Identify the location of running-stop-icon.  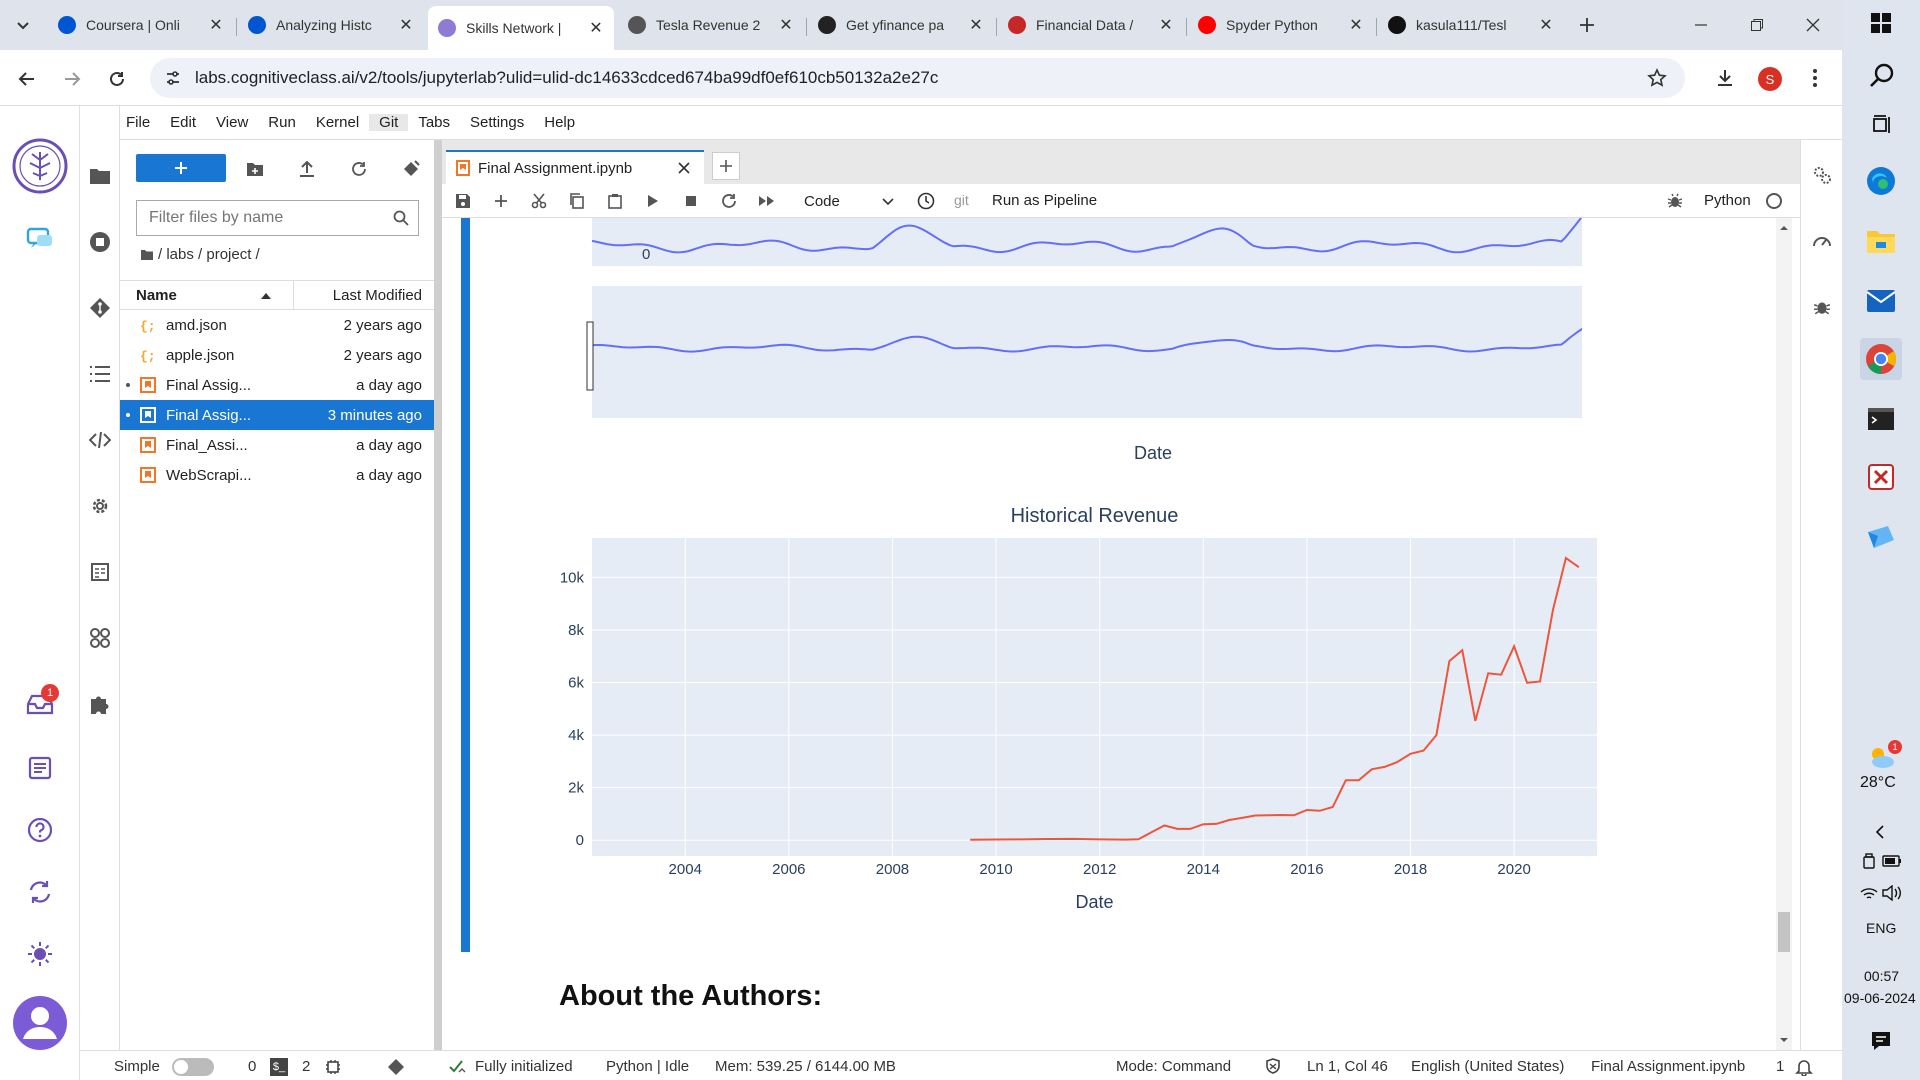
(100, 242).